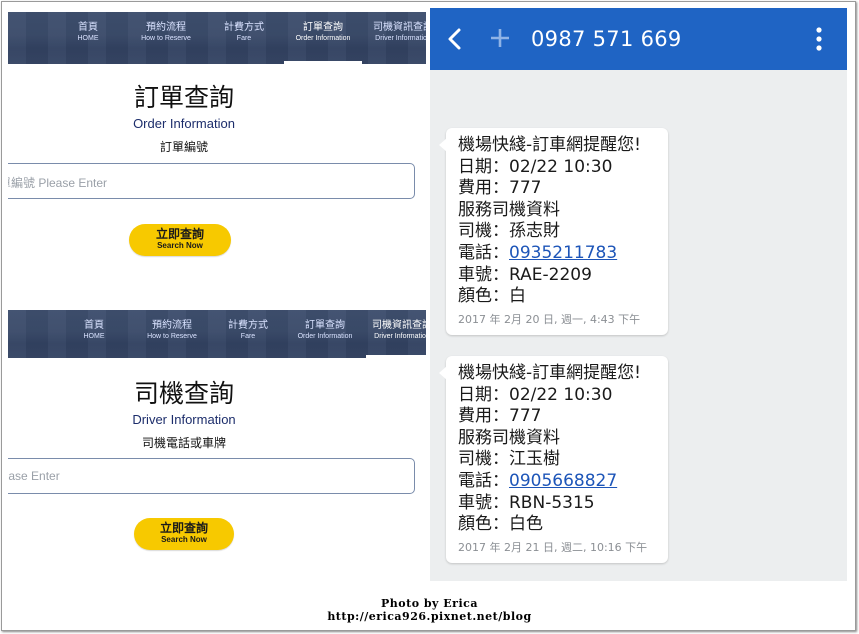 Image resolution: width=859 pixels, height=634 pixels. I want to click on message-phone-line: 電話：0905668827, so click(538, 480).